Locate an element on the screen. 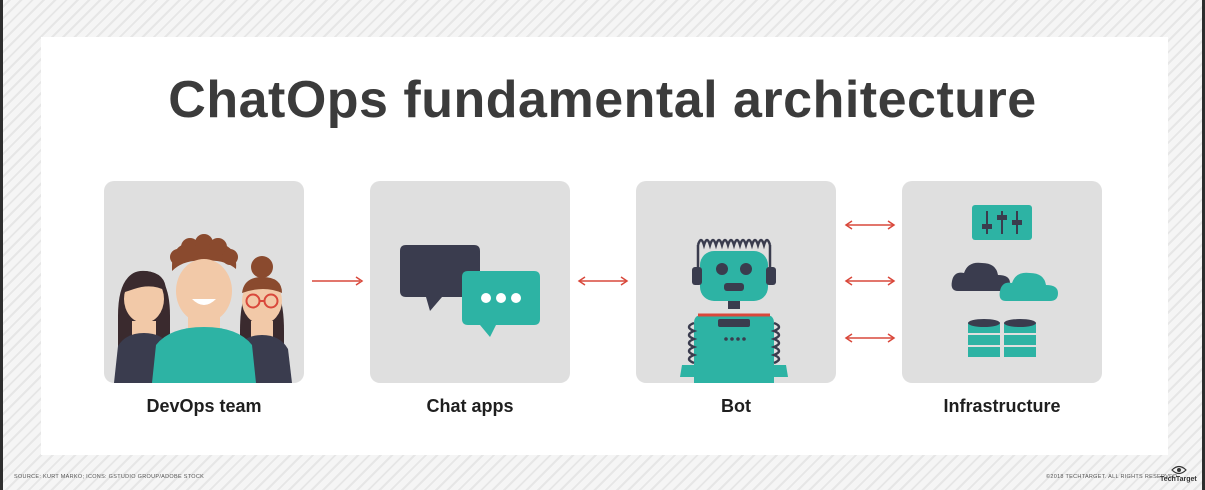 This screenshot has width=1205, height=490. diagram-title: ChatOps fundamental architecture is located at coordinates (602, 100).